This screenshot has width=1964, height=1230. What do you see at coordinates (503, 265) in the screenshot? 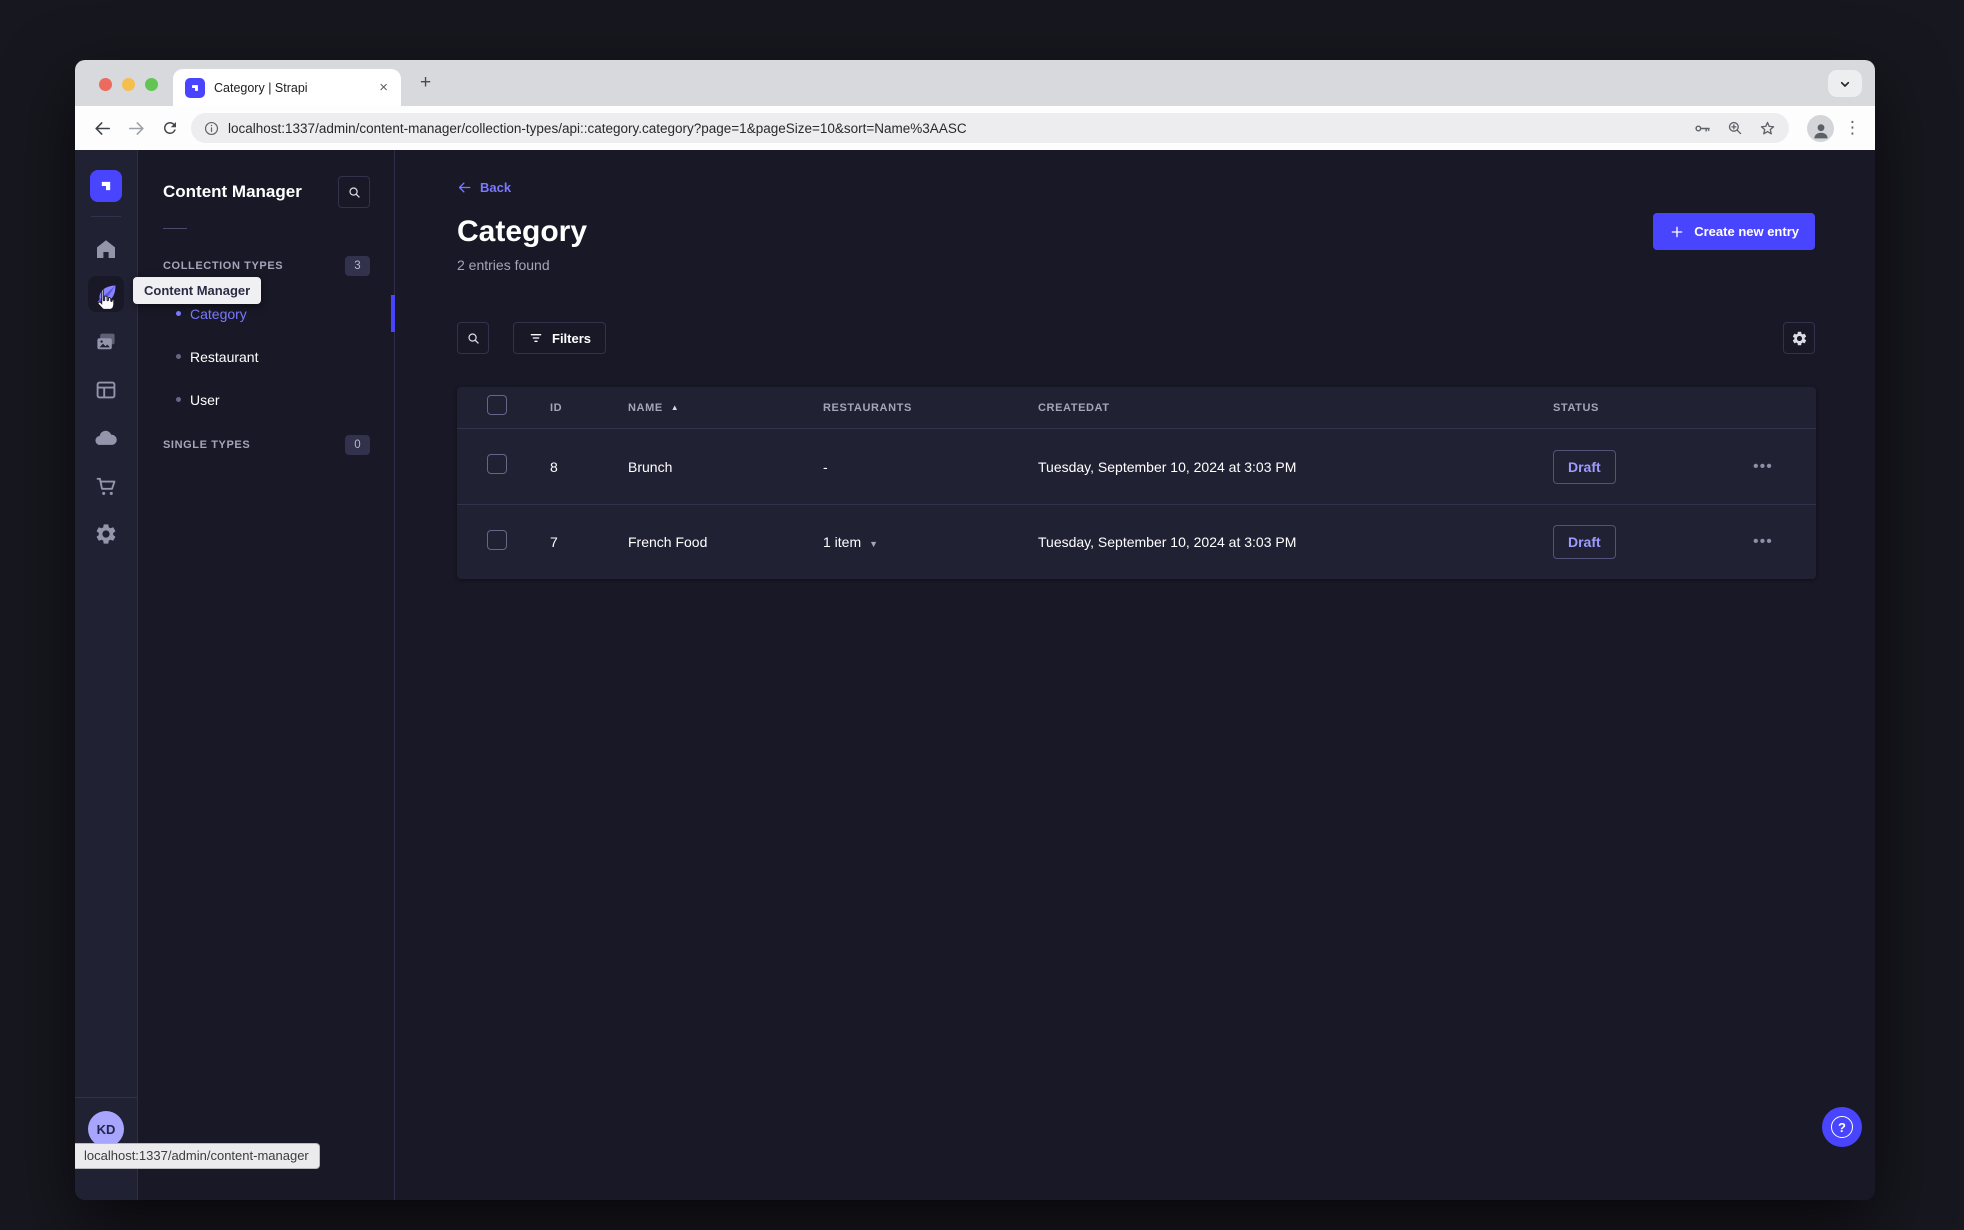
I see `entries-count: 2 entries found` at bounding box center [503, 265].